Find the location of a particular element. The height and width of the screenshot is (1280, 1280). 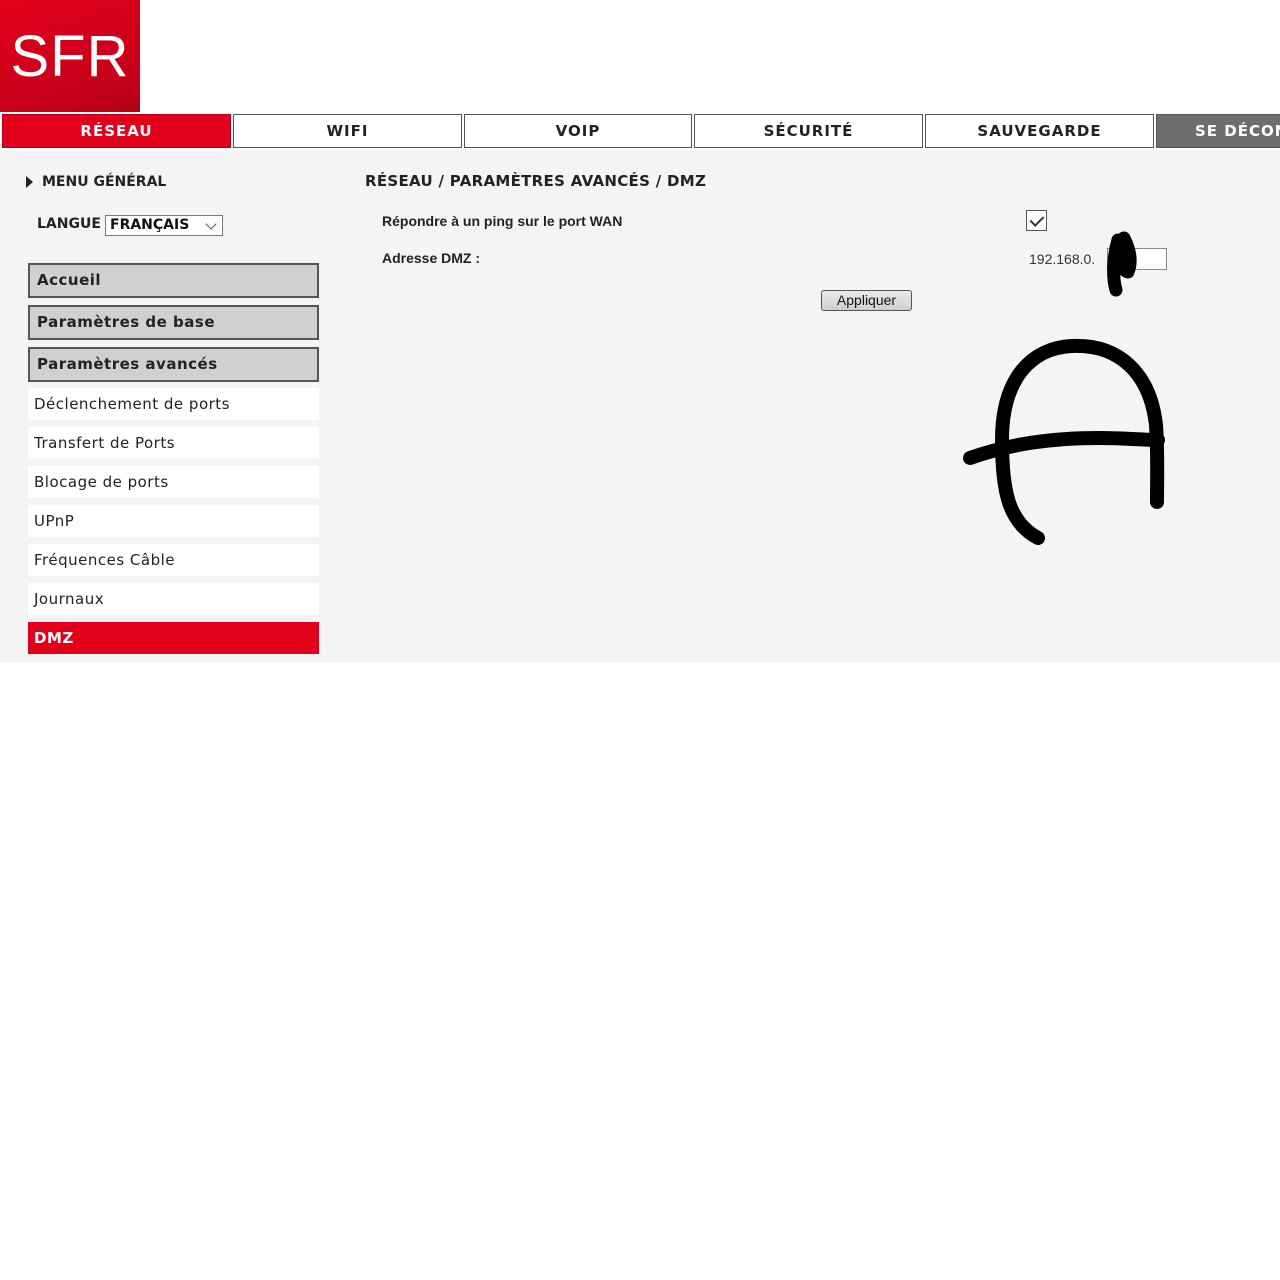

handwritten-annotation is located at coordinates (1064, 388).